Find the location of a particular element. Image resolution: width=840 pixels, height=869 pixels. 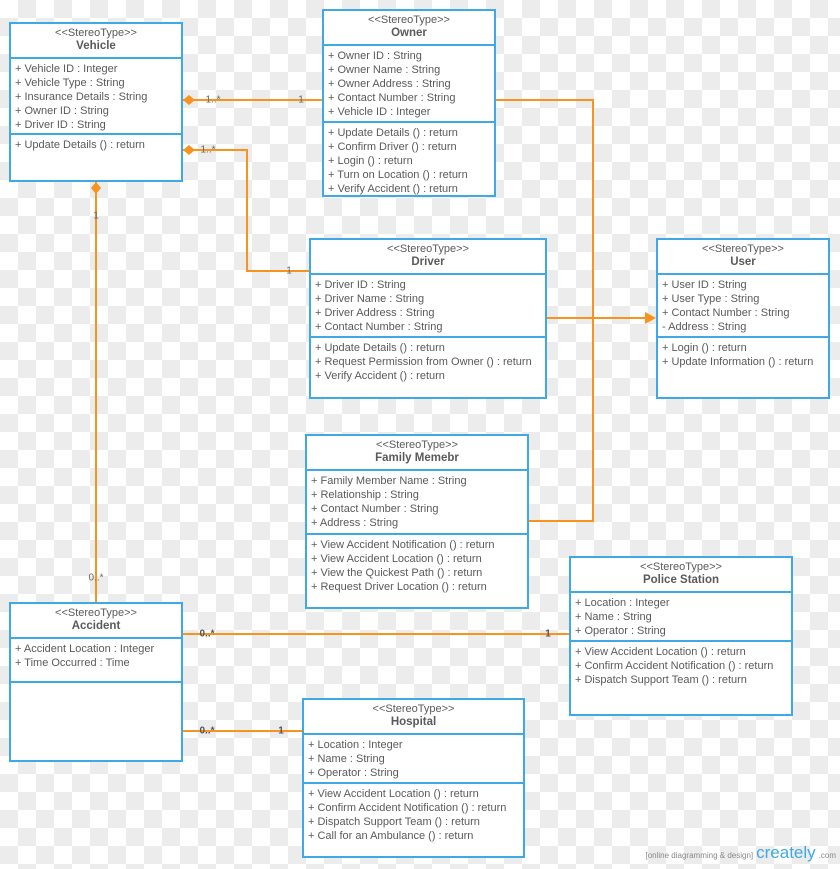

class-name: Police Station is located at coordinates (681, 580).